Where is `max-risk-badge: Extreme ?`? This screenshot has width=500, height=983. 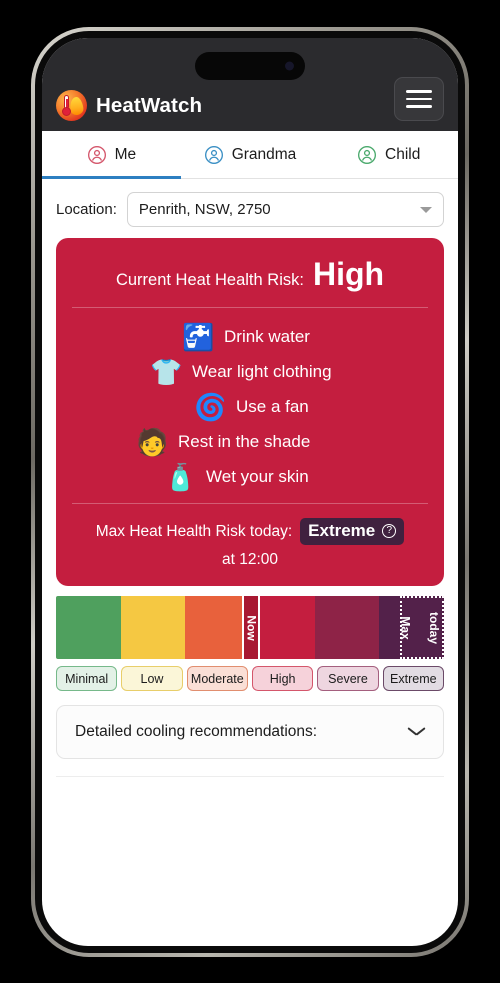 max-risk-badge: Extreme ? is located at coordinates (352, 531).